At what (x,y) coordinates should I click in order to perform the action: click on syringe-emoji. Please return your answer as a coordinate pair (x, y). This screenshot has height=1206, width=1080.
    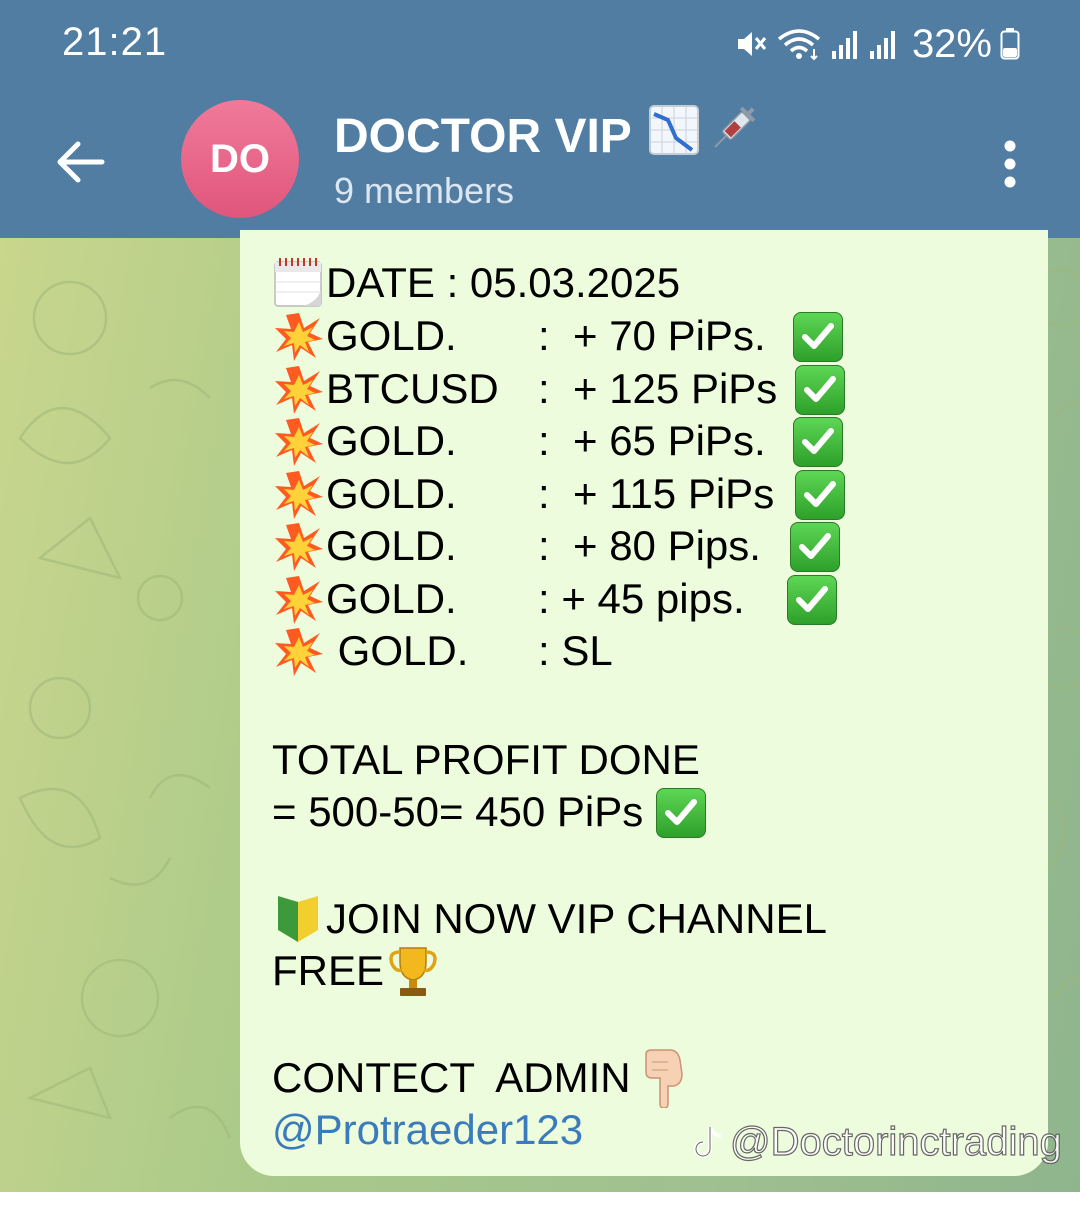
    Looking at the image, I should click on (732, 136).